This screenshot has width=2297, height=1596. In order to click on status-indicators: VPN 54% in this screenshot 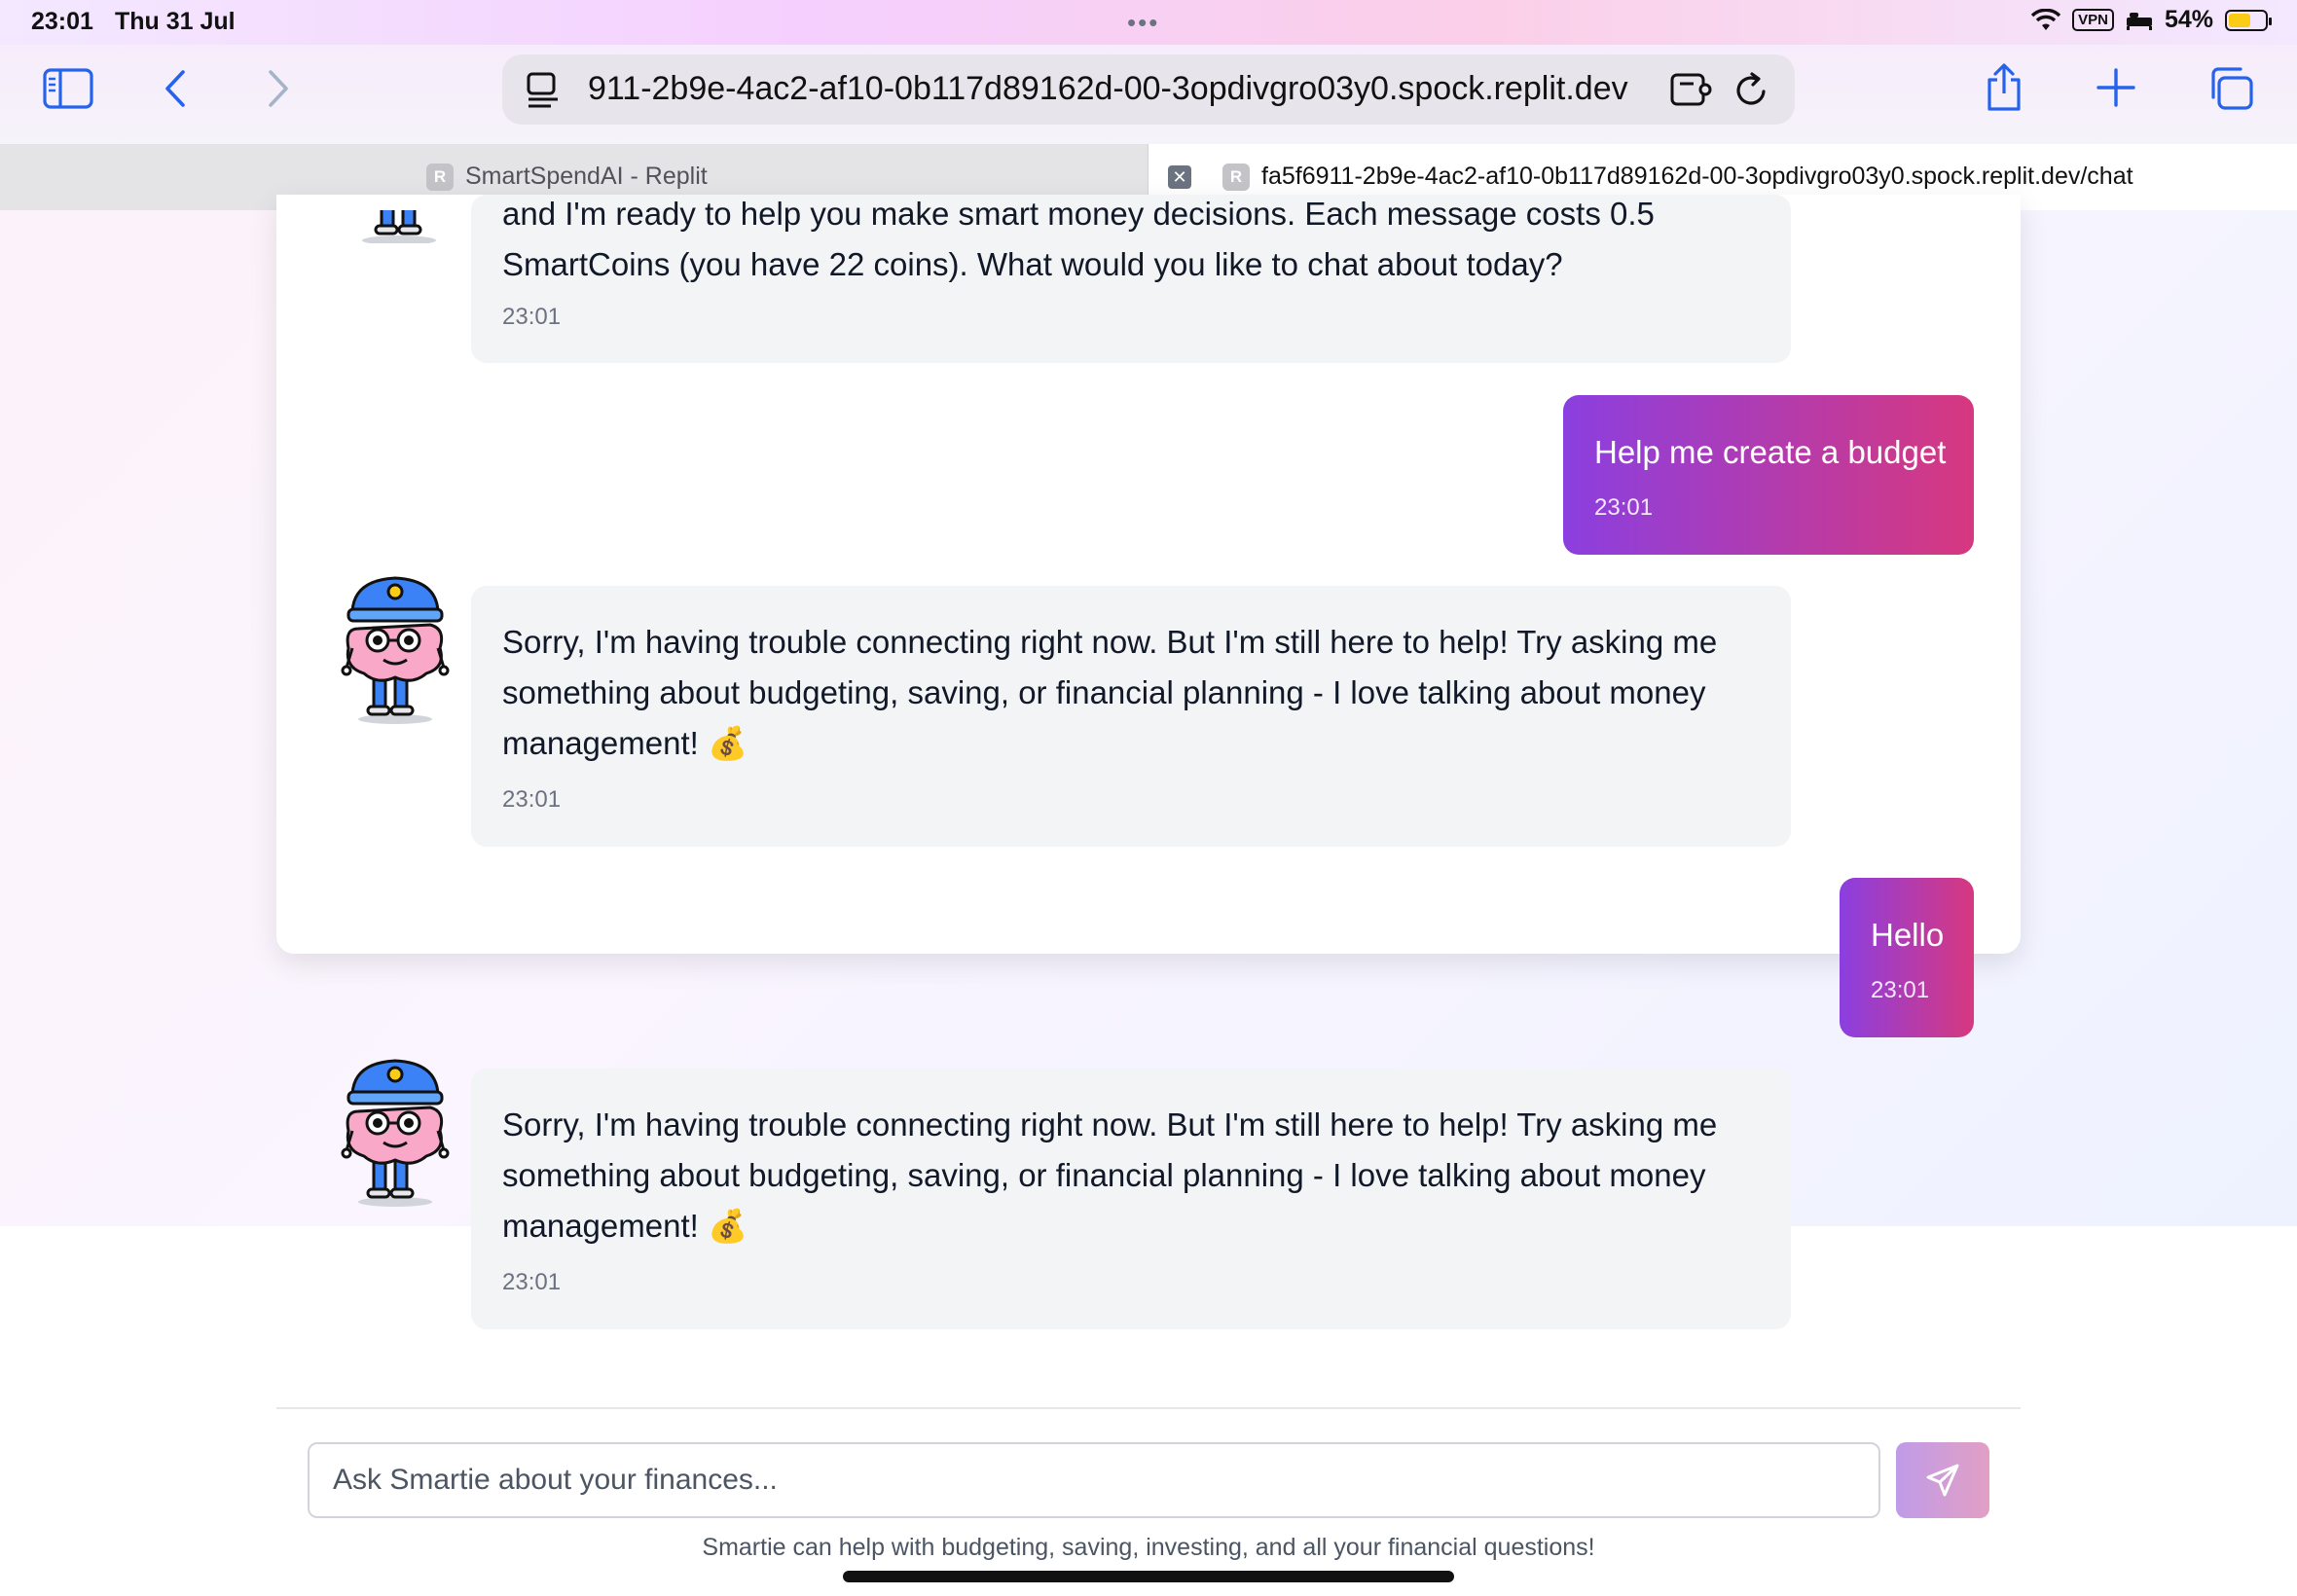, I will do `click(2151, 20)`.